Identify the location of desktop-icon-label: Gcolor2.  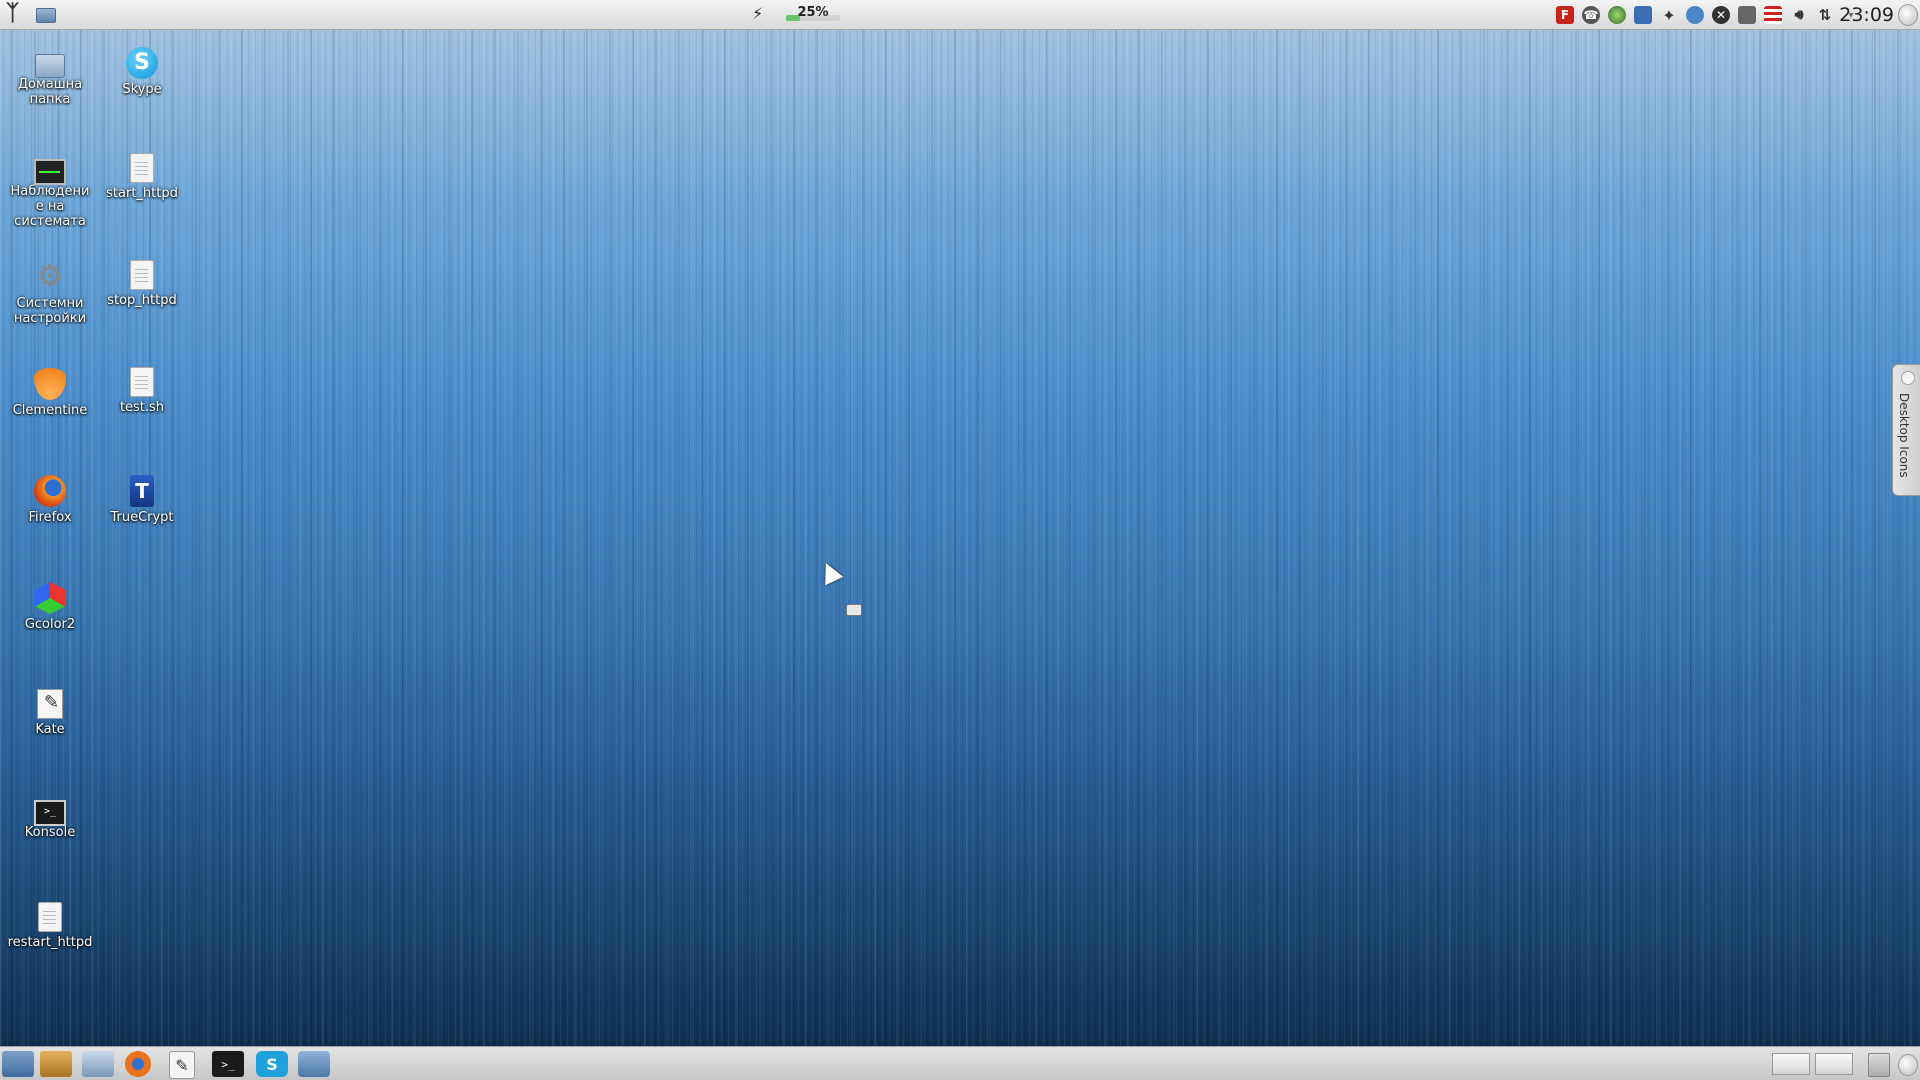
(50, 624).